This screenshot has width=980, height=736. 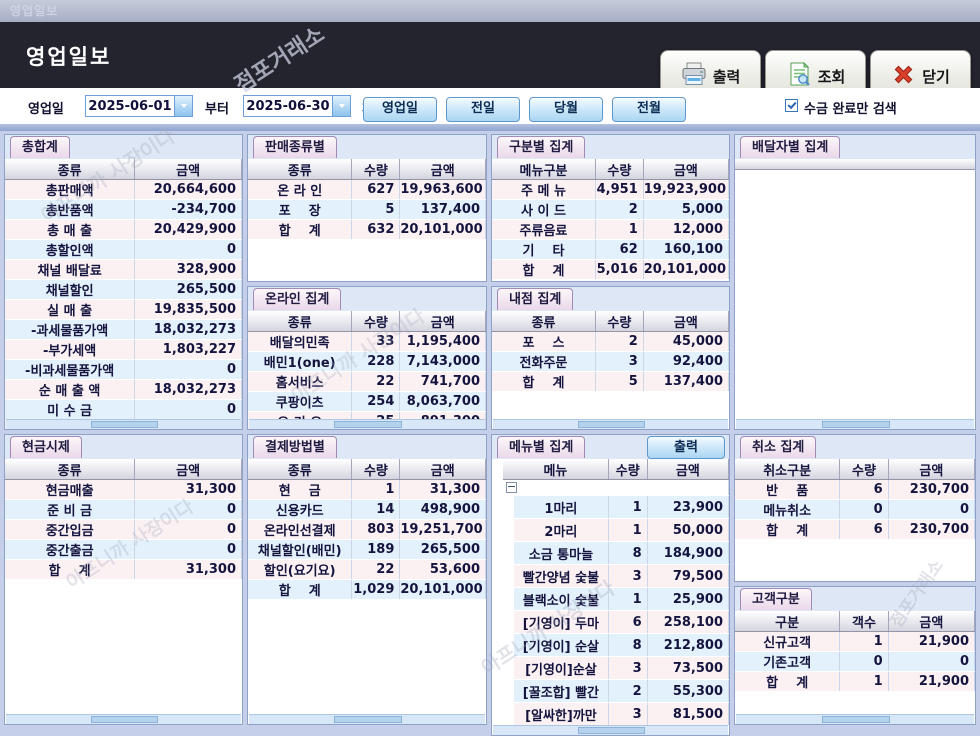 I want to click on tab-cash-drawer: 현금시제, so click(x=46, y=447).